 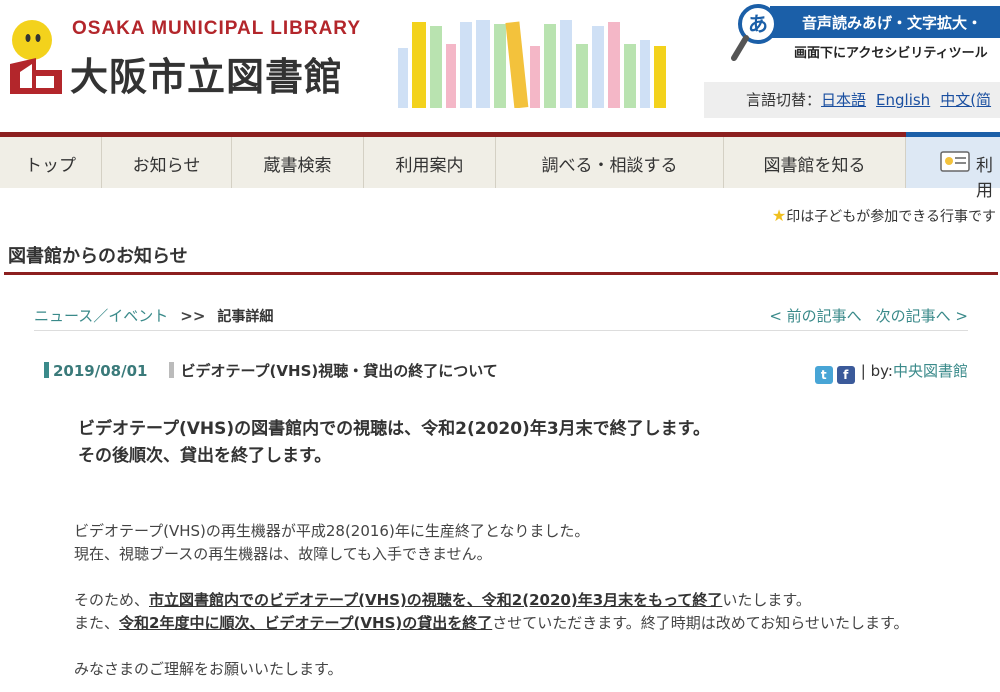 I want to click on section-title: 図書館からのお知らせ, so click(x=98, y=256).